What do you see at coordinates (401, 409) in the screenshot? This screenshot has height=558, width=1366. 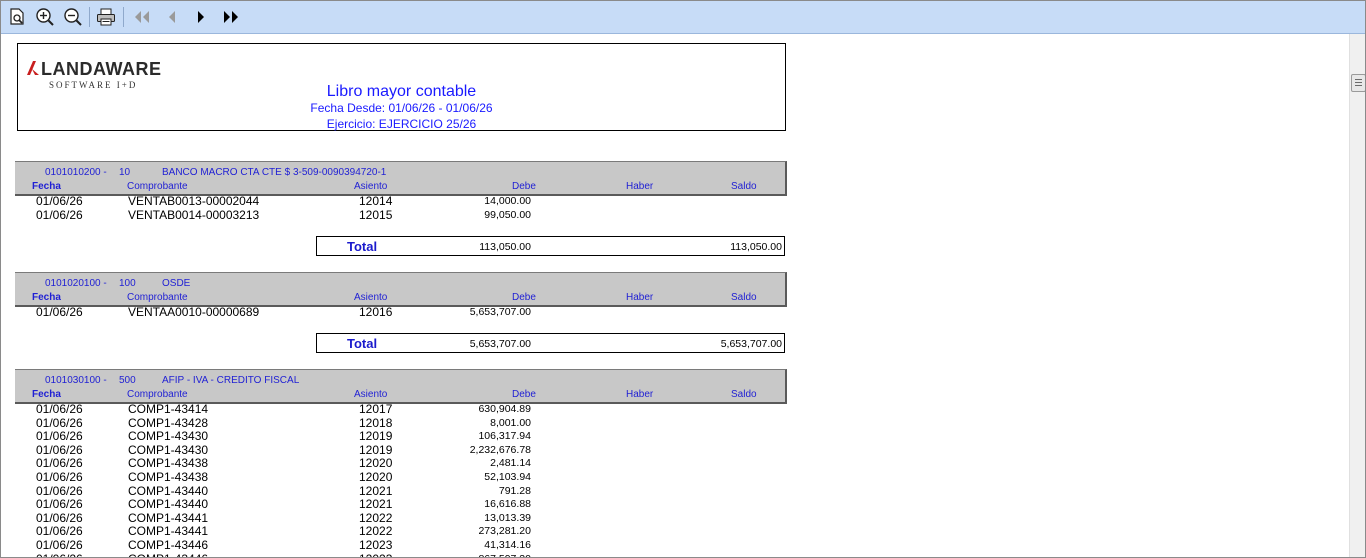 I see `table-row: 01/06/26 COMP1-43414 12017 630,904.89` at bounding box center [401, 409].